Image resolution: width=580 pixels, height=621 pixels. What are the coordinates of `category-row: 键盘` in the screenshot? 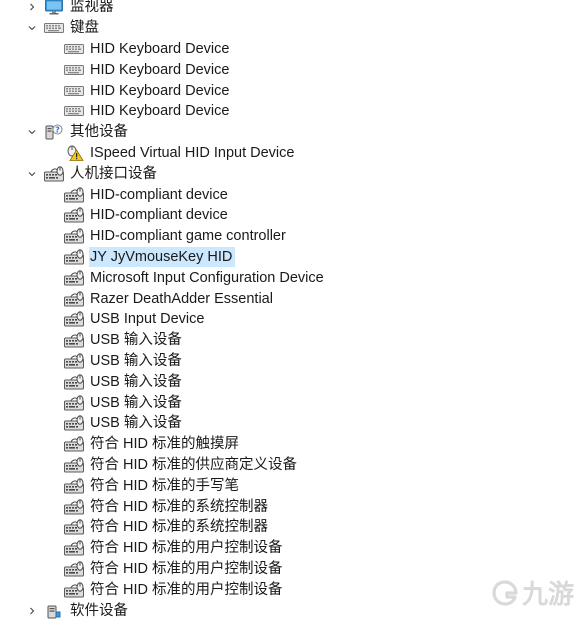 It's located at (290, 28).